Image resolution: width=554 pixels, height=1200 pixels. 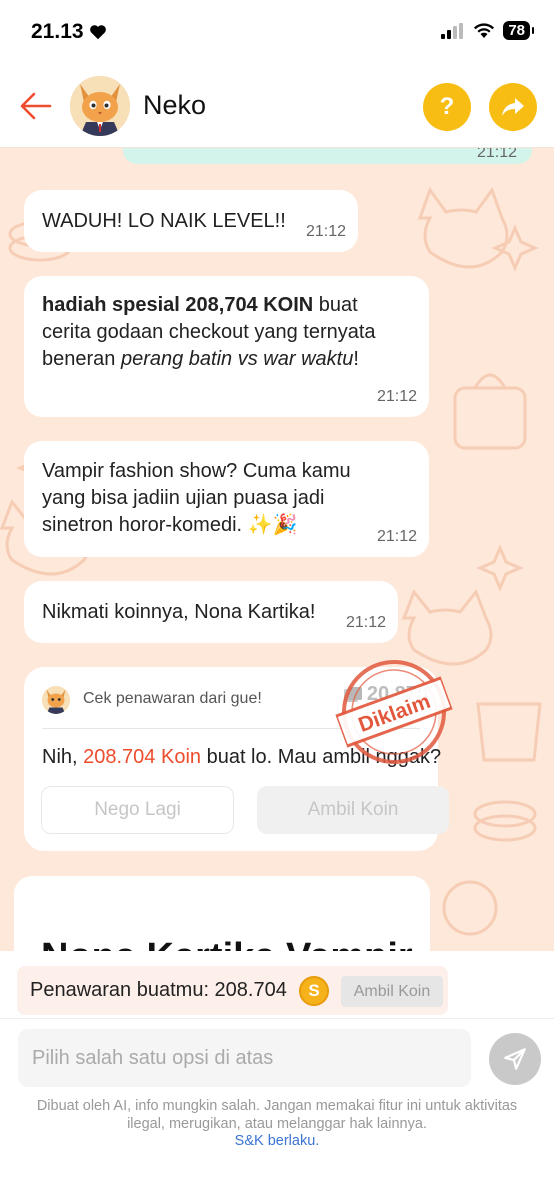 What do you see at coordinates (63, 757) in the screenshot?
I see `offer-text-prefix: Nih,` at bounding box center [63, 757].